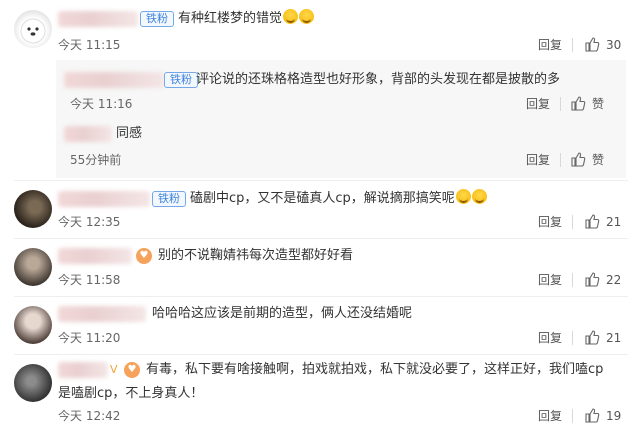 The width and height of the screenshot is (640, 428). What do you see at coordinates (101, 104) in the screenshot?
I see `timestamp: 今天 11:16` at bounding box center [101, 104].